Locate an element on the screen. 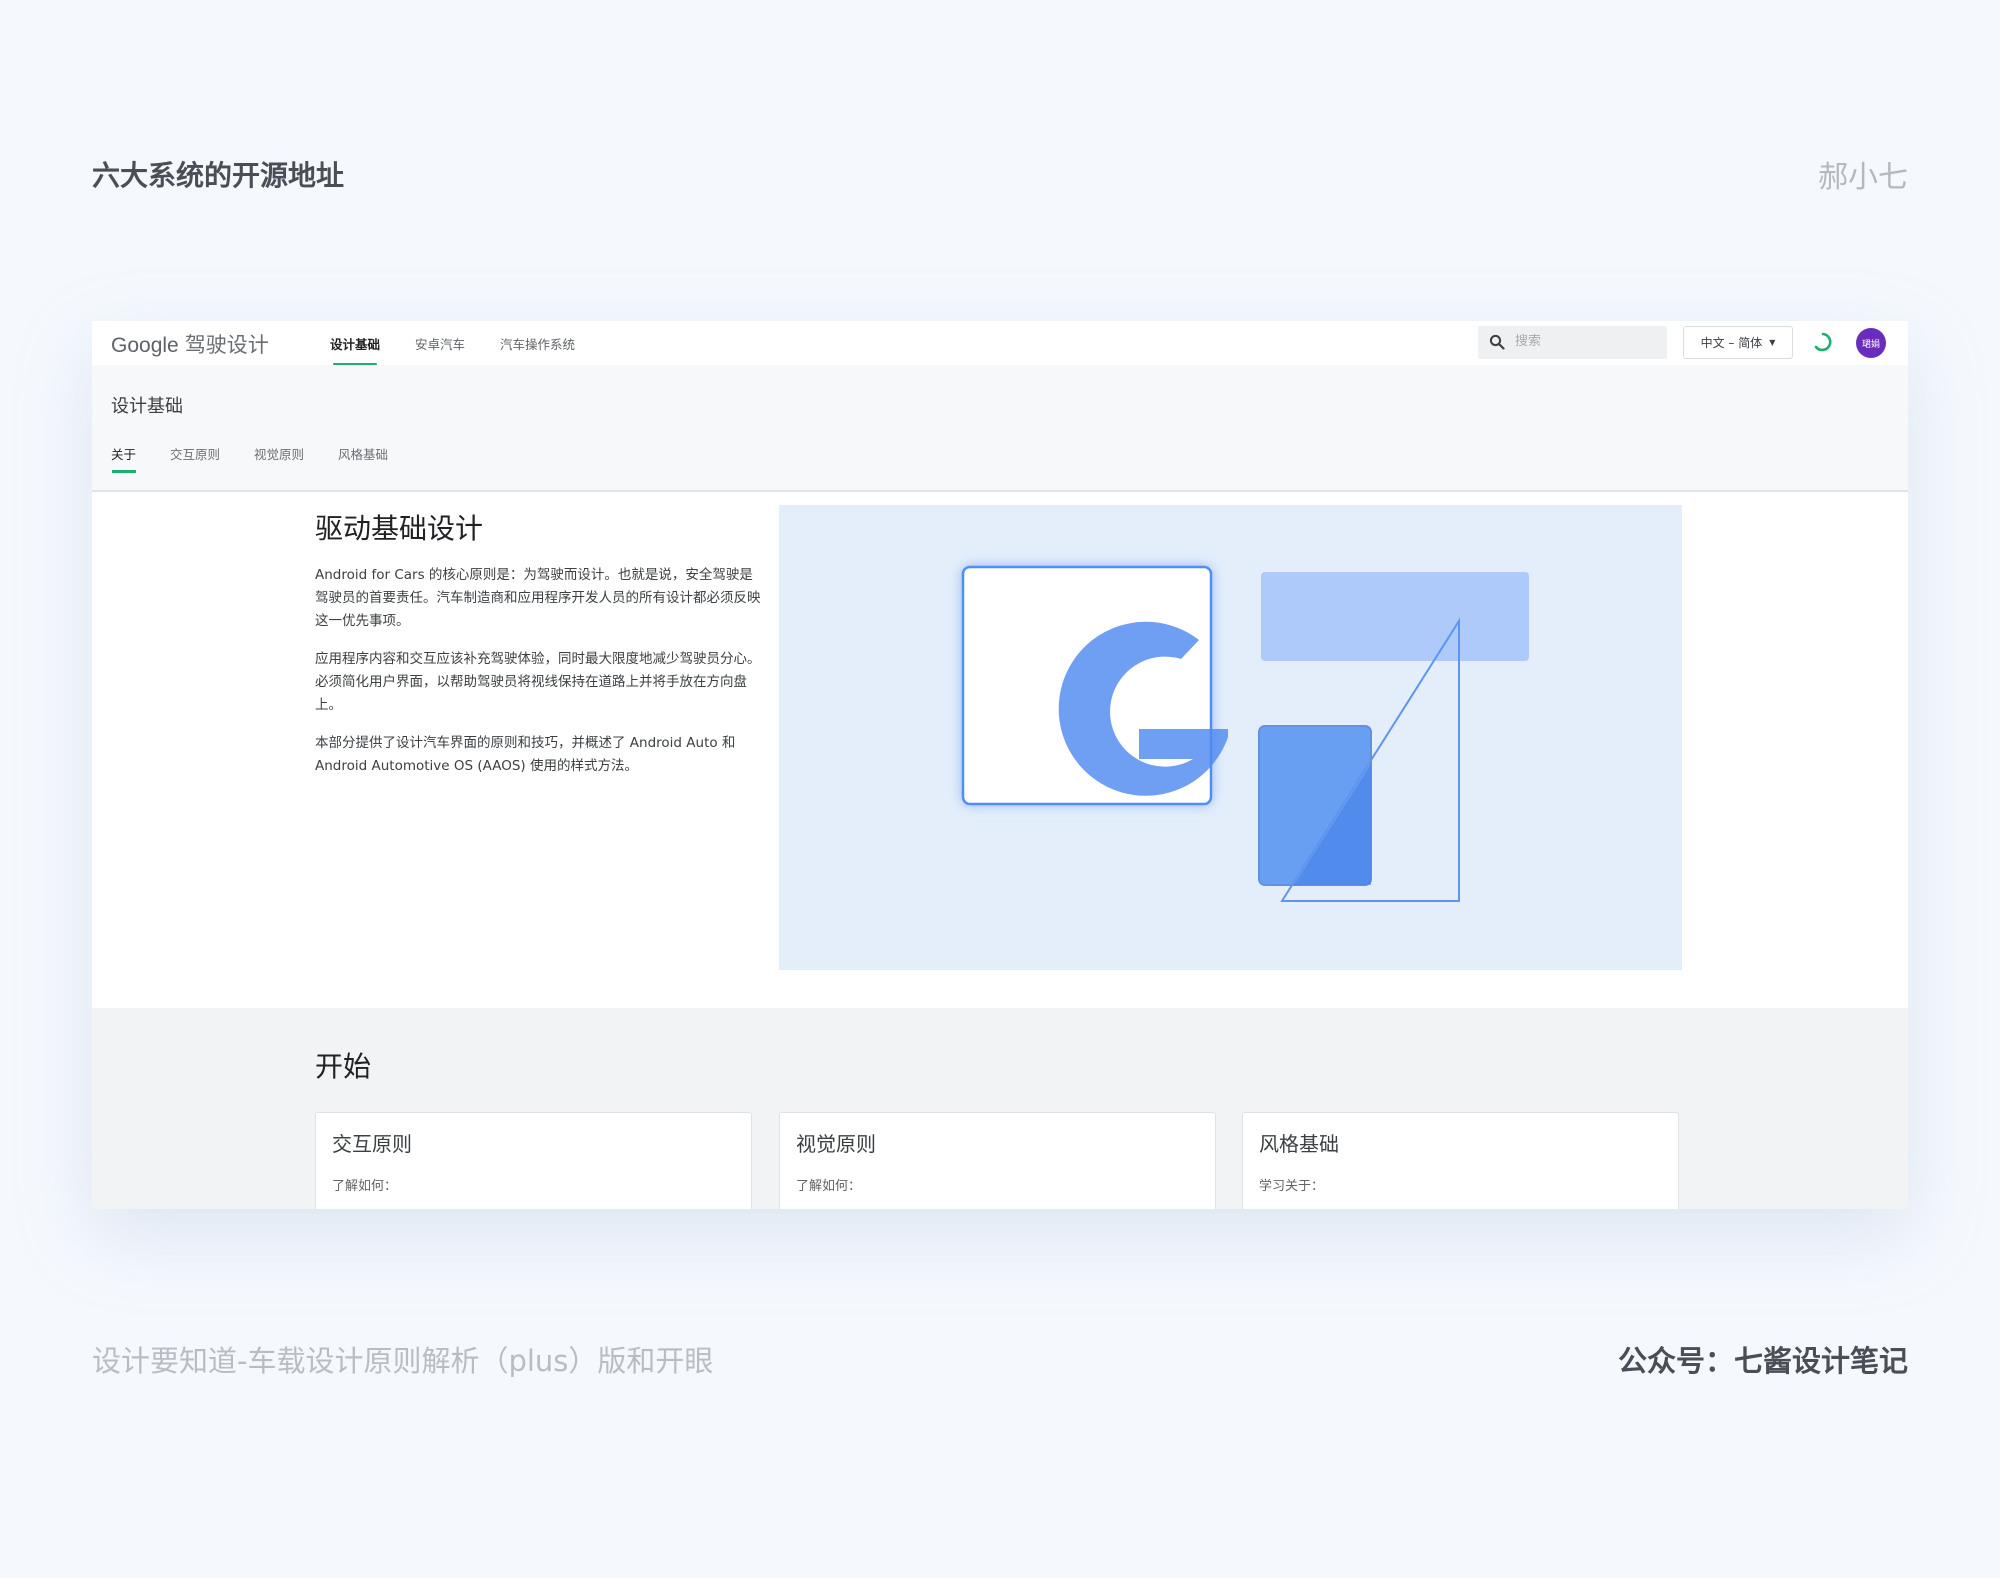  tab-style-foundations: 风格基础 is located at coordinates (363, 453).